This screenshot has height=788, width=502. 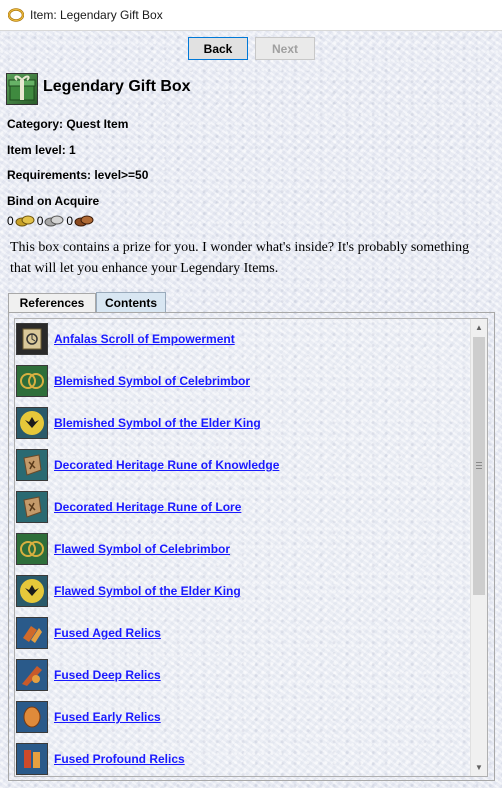 I want to click on item-value: 0 0 0, so click(x=51, y=221).